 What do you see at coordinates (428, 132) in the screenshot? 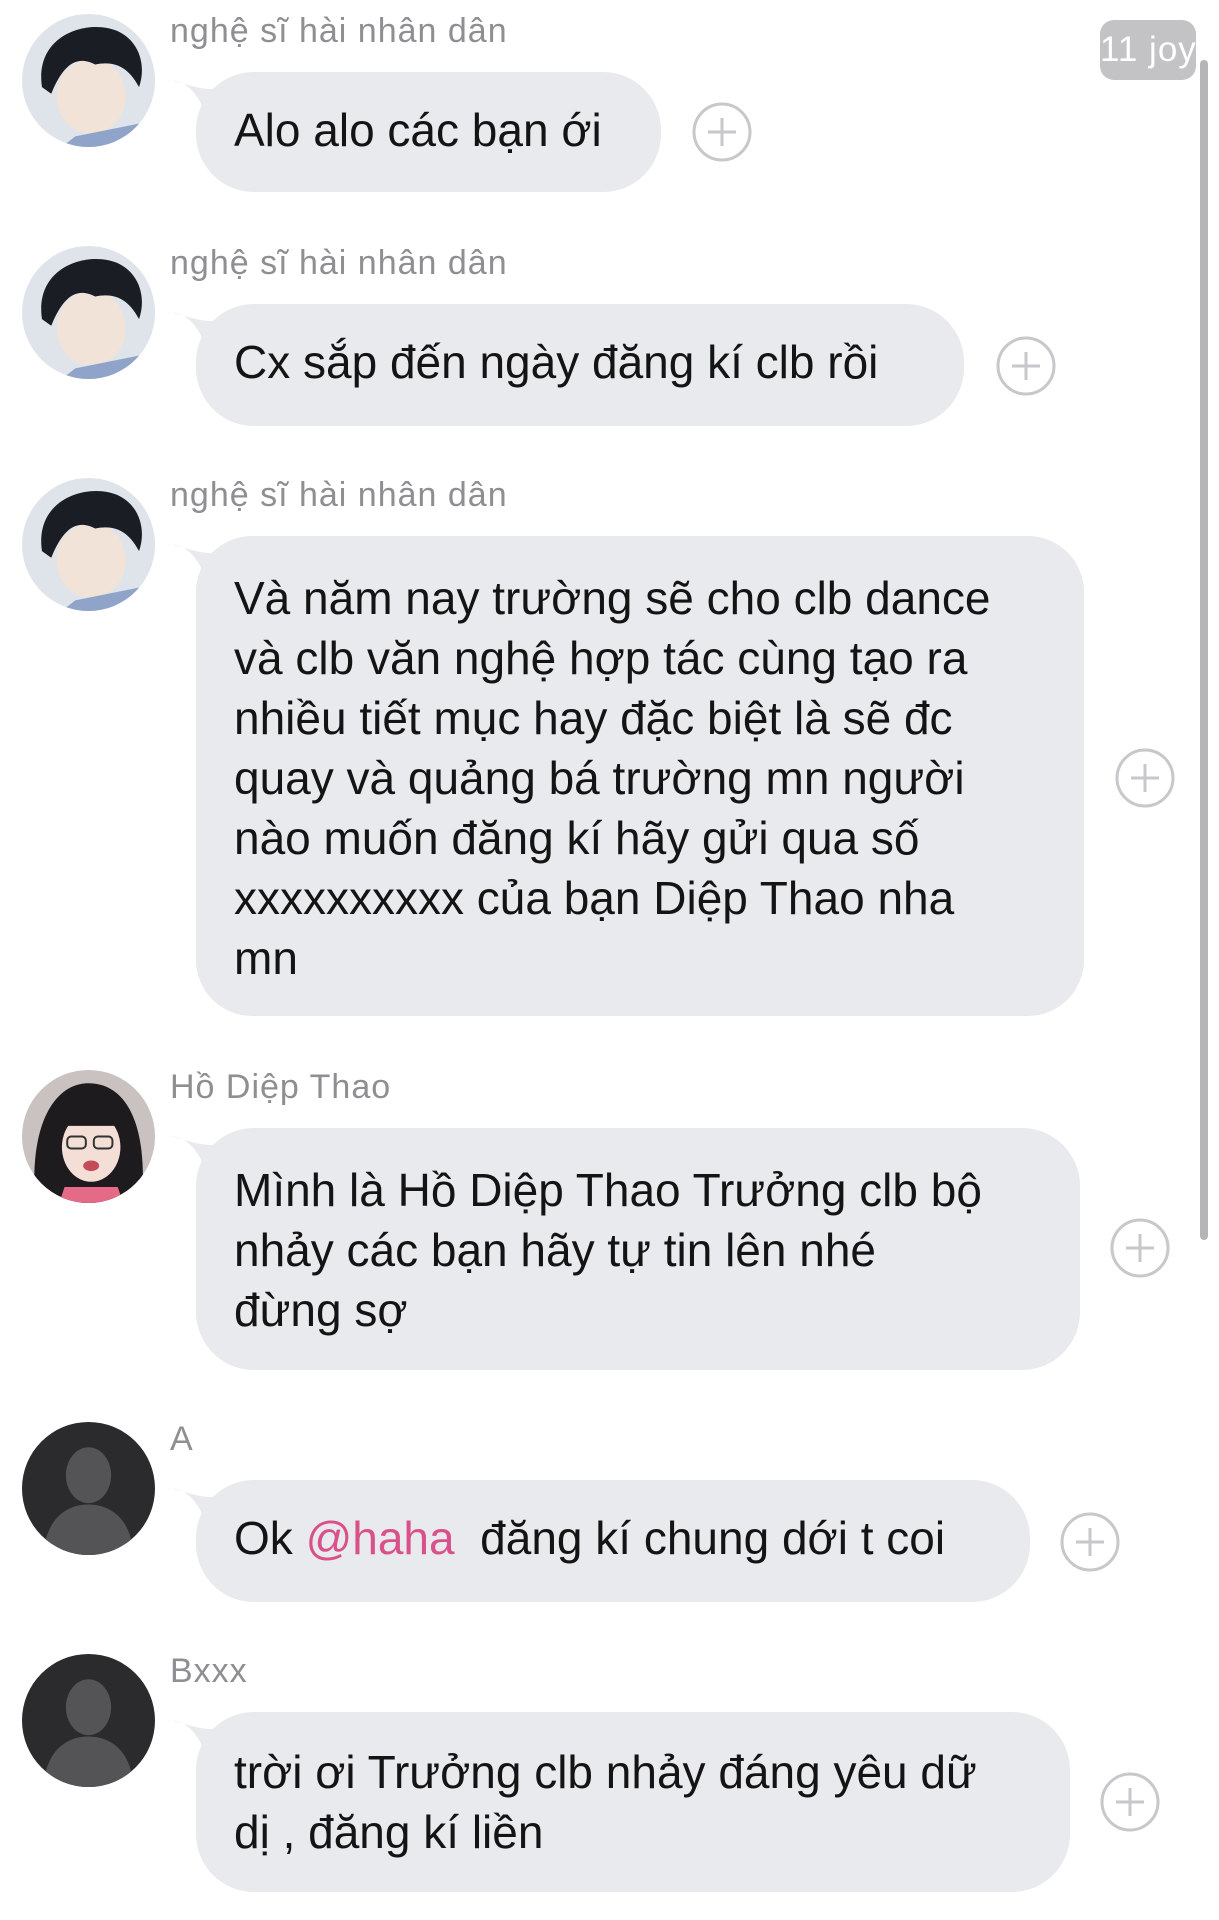
I see `message-bubble: Alo alo các bạn ới` at bounding box center [428, 132].